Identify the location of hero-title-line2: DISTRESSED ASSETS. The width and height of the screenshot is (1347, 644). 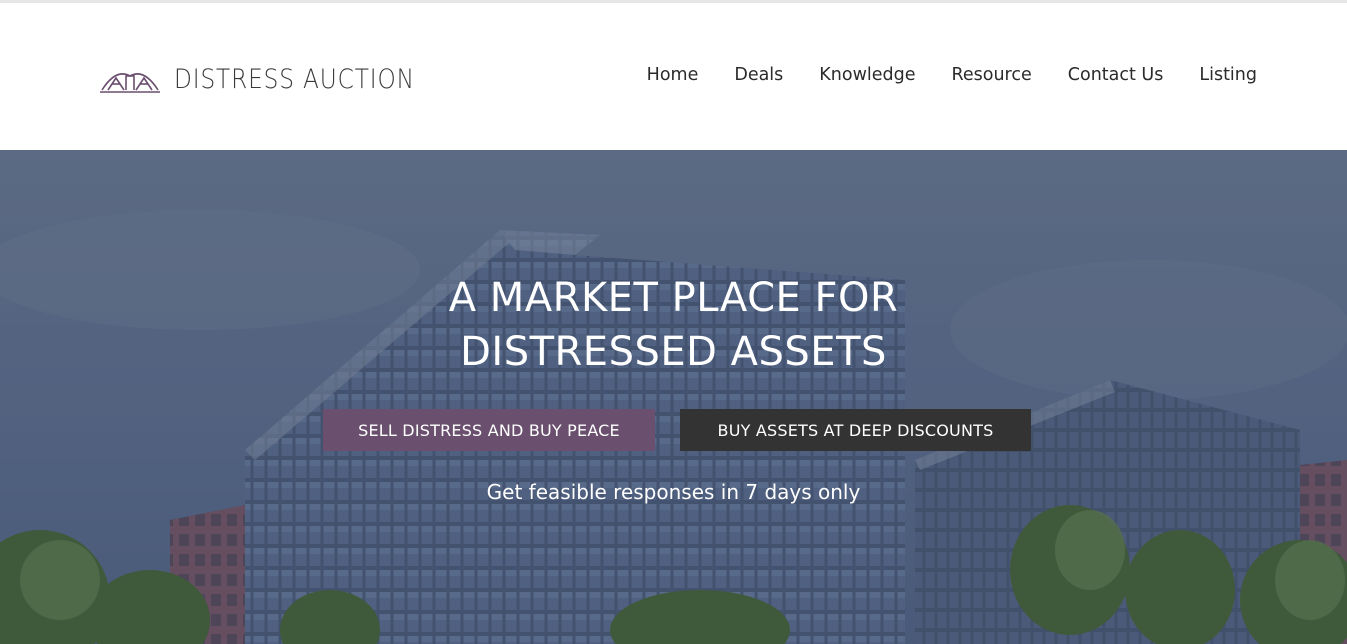
(673, 352).